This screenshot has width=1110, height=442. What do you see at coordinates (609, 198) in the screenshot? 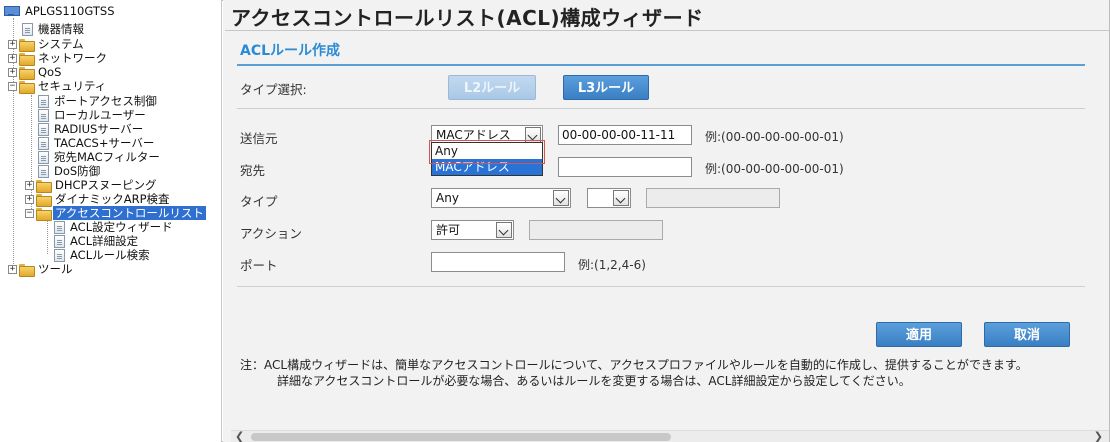
I see `type-sub-select` at bounding box center [609, 198].